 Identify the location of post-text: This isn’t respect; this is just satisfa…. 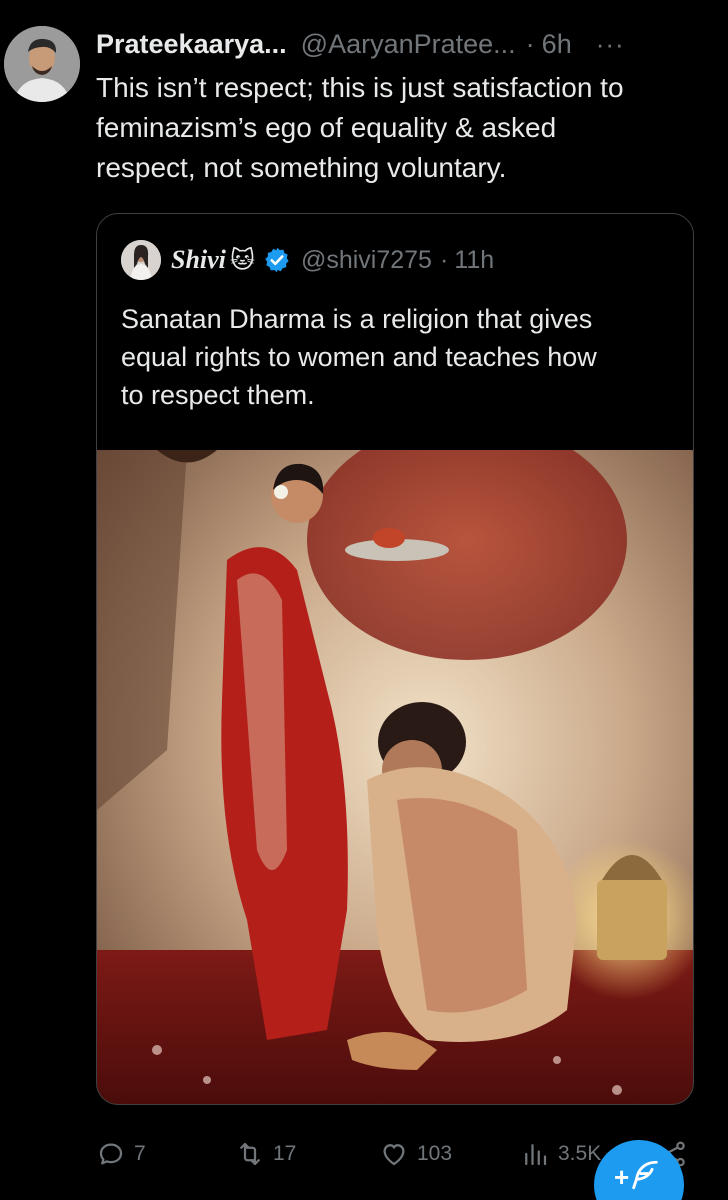
(360, 127).